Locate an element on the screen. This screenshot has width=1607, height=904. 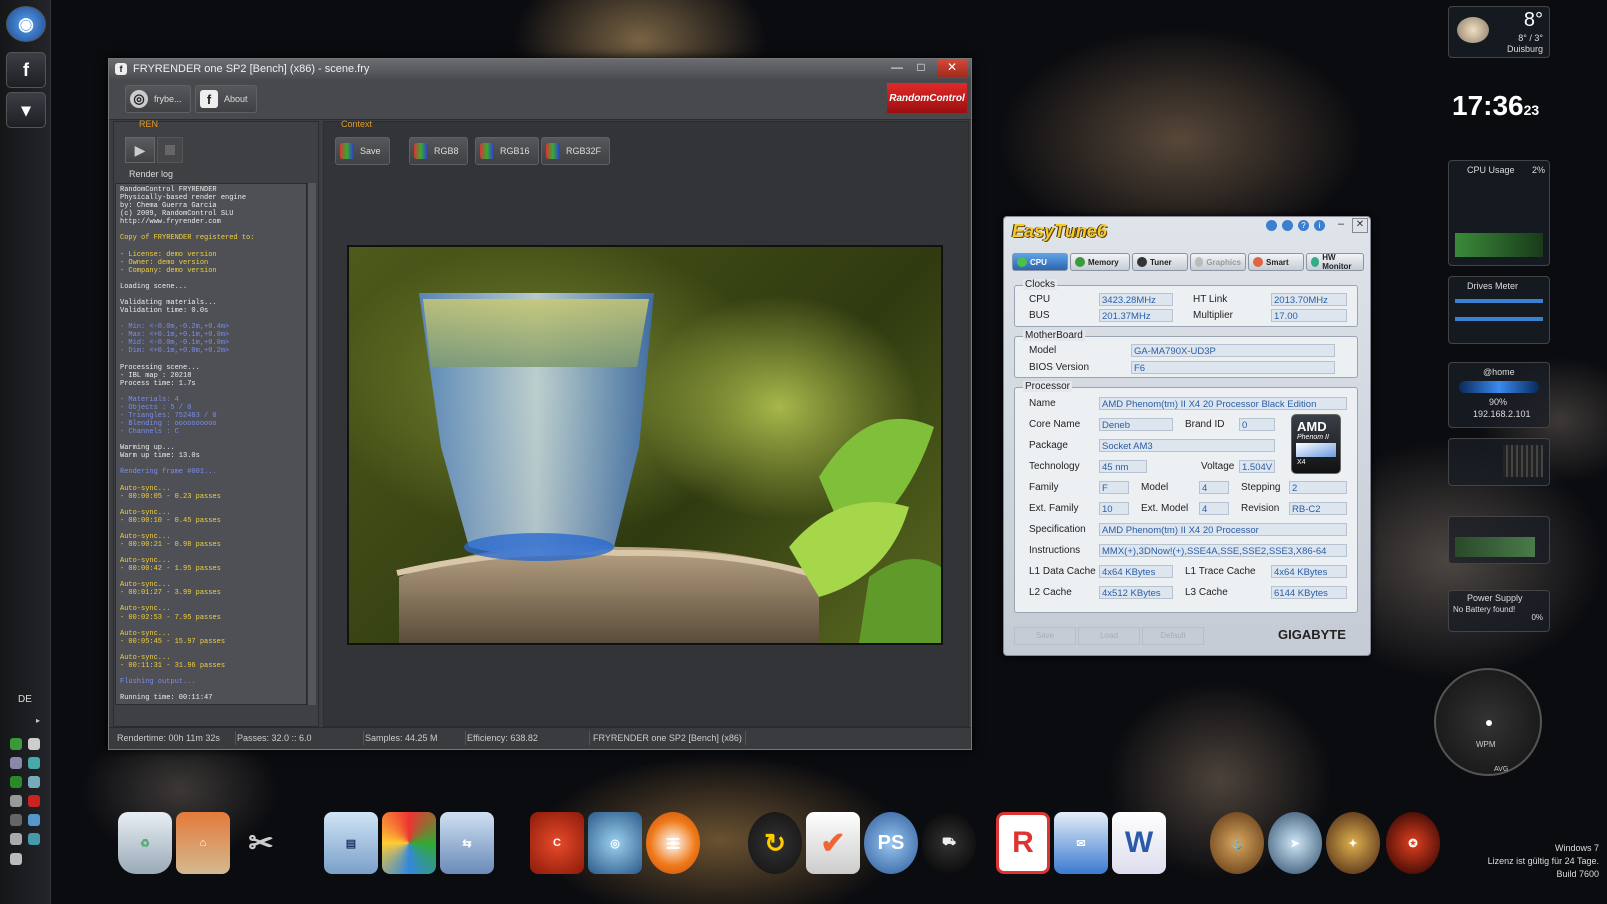
brand-id-label: Brand ID is located at coordinates (1205, 424).